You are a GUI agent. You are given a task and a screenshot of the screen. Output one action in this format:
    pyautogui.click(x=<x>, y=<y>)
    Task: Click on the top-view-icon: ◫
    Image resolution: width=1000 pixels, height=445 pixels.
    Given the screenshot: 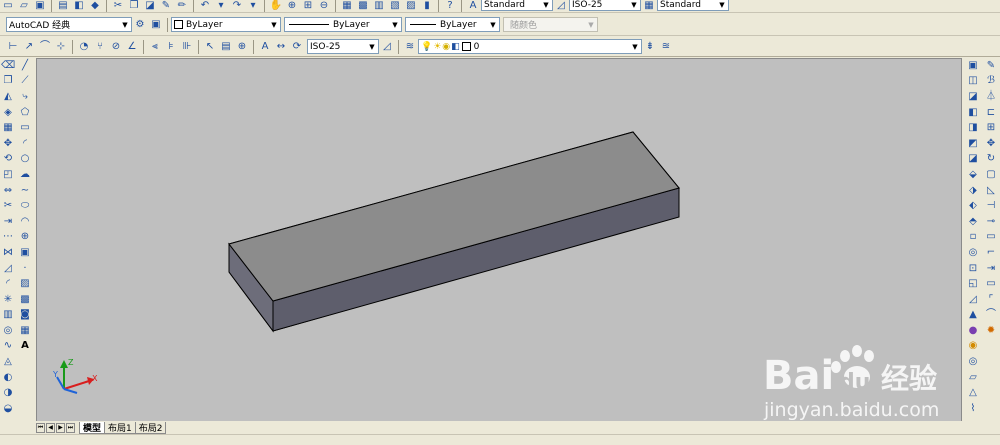 What is the action you would take?
    pyautogui.click(x=973, y=82)
    